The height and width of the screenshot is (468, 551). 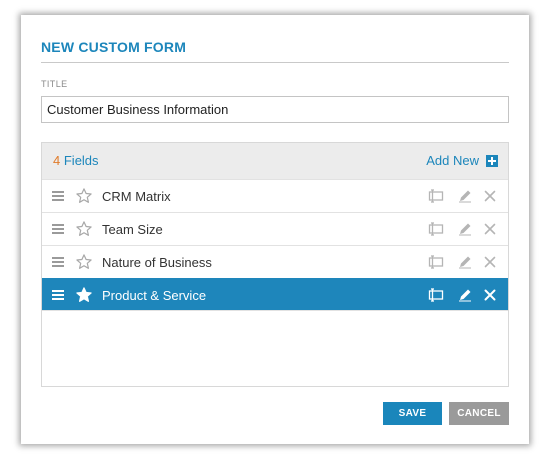 I want to click on title-divider, so click(x=275, y=62).